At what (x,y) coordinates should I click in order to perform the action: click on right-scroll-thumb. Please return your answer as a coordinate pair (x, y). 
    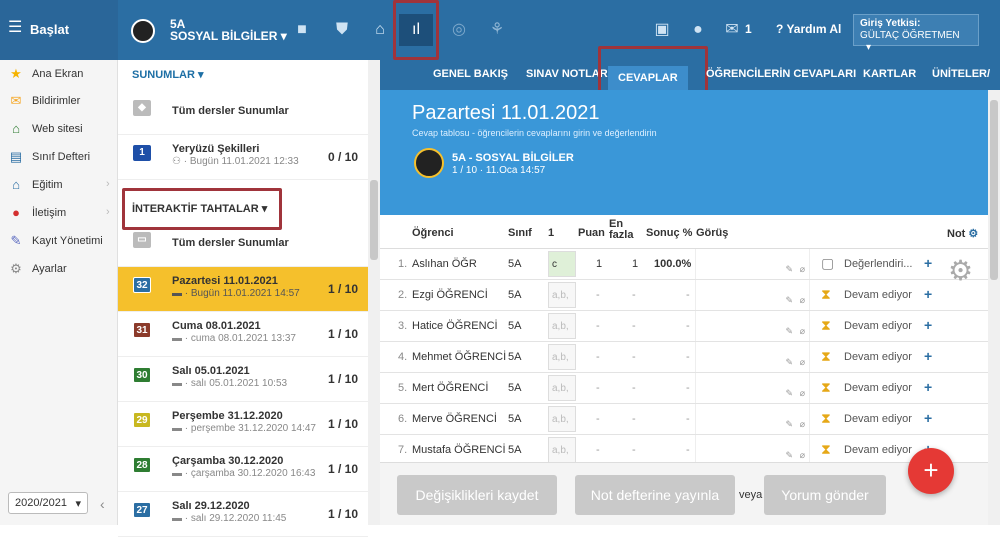
    Looking at the image, I should click on (994, 190).